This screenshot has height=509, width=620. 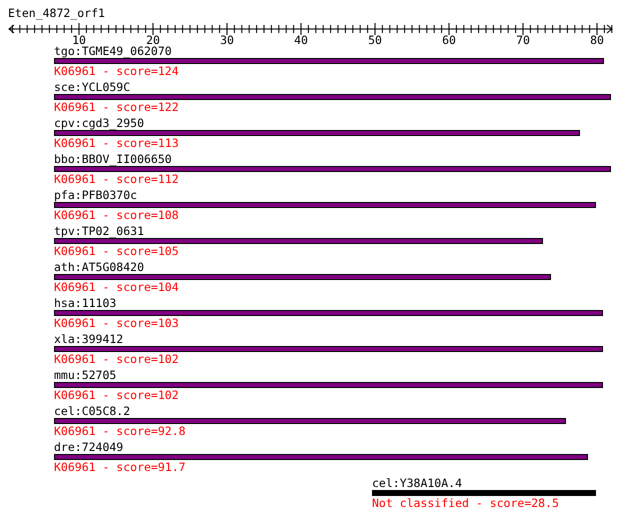 What do you see at coordinates (417, 483) in the screenshot?
I see `gene-name: cel:Y38A10A.4` at bounding box center [417, 483].